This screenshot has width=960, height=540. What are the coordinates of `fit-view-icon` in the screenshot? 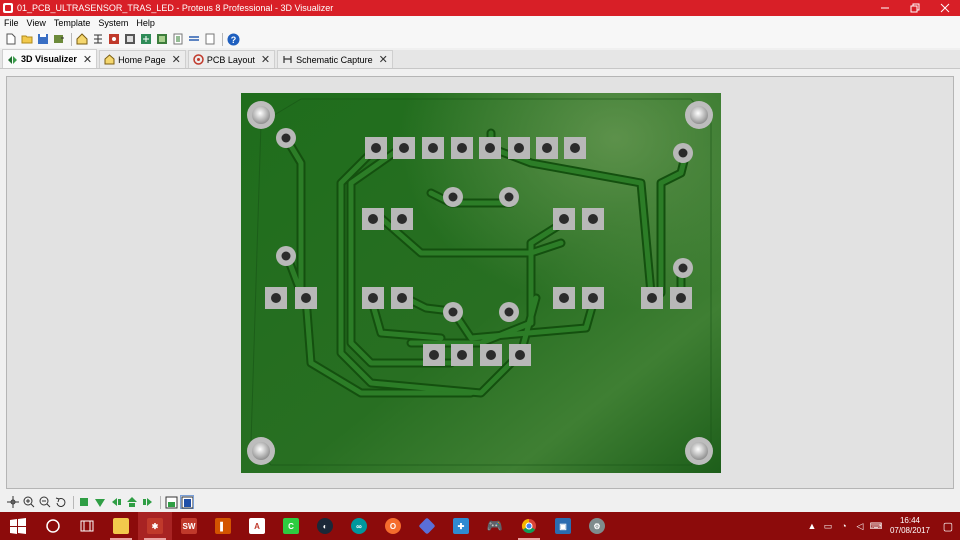 It's located at (171, 502).